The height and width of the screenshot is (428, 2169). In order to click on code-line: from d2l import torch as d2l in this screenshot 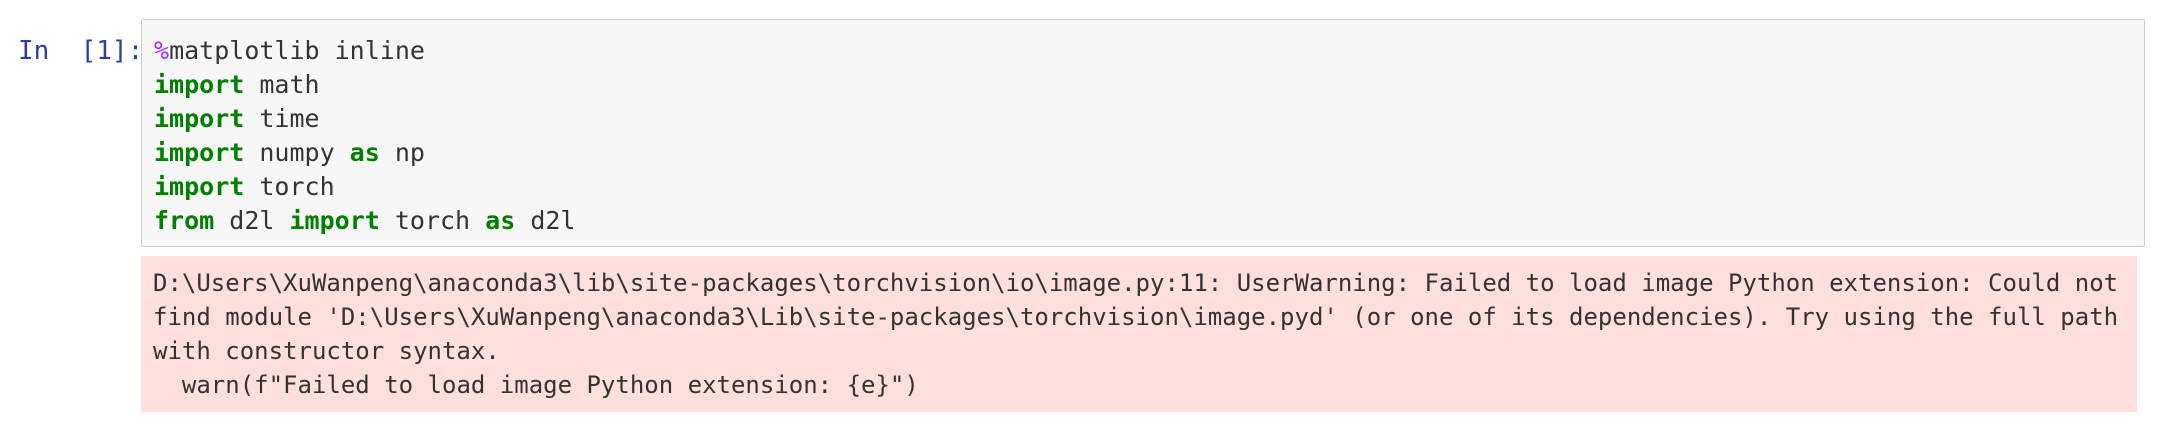, I will do `click(364, 221)`.